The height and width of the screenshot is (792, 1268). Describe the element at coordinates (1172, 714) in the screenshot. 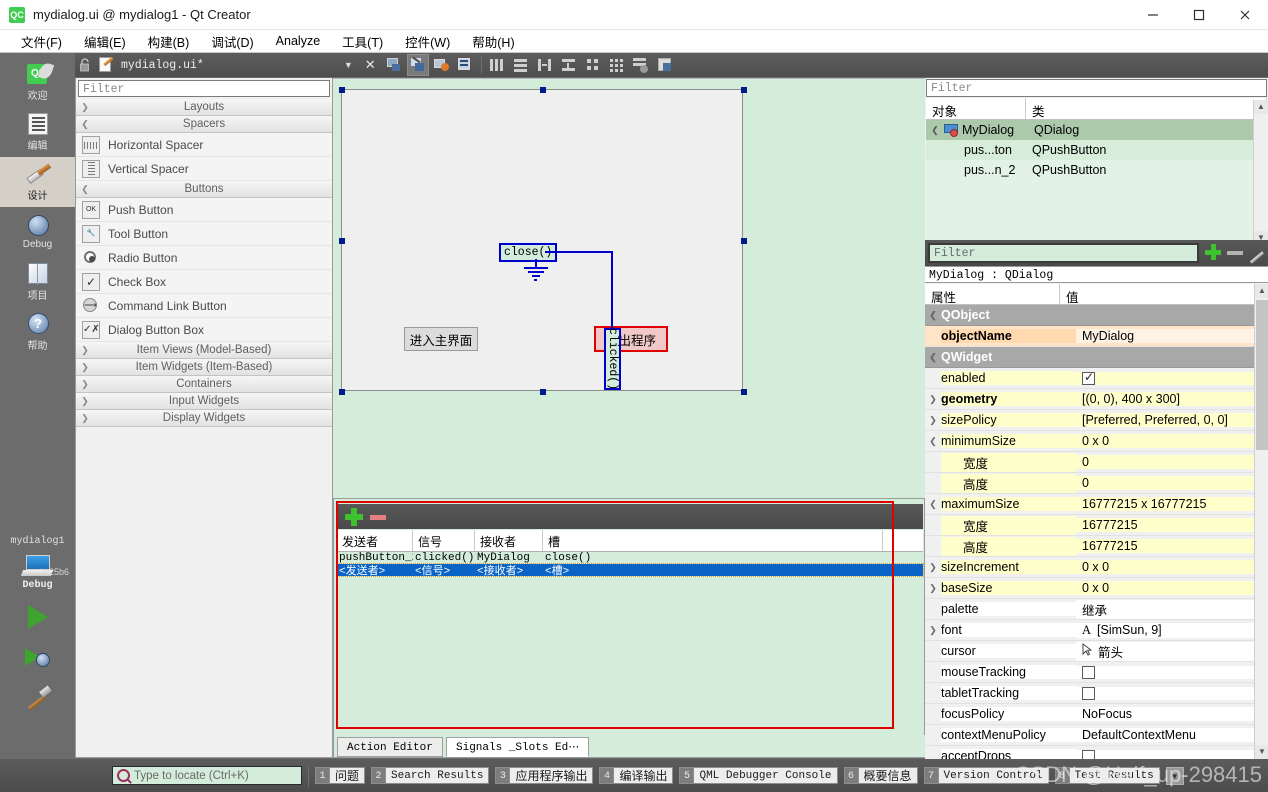

I see `property-value: NoFocus` at that location.